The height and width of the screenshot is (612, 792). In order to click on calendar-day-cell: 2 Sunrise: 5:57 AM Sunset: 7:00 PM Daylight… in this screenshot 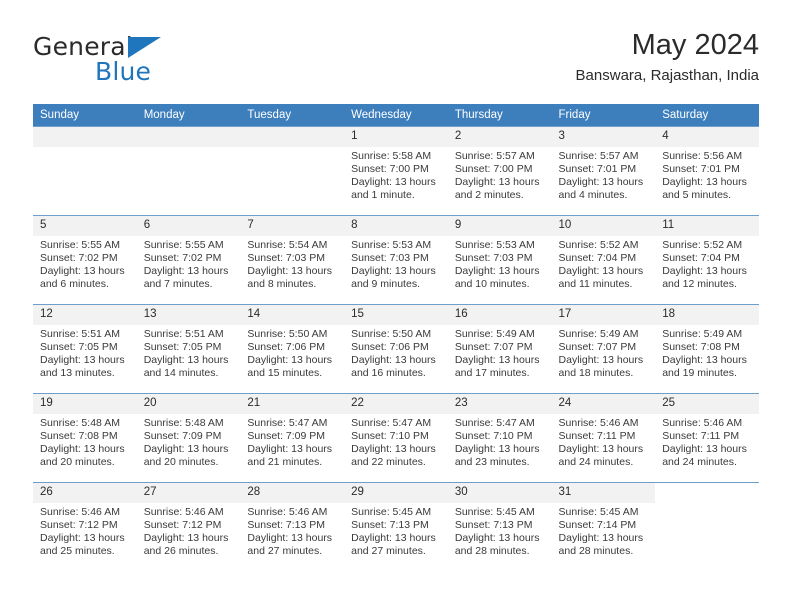, I will do `click(499, 171)`.